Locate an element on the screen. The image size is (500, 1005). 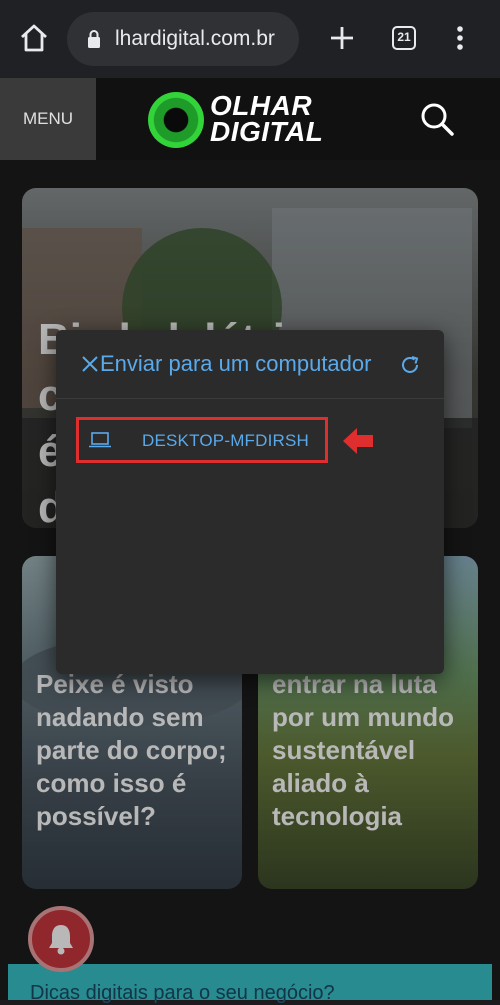
more-options-icon is located at coordinates (460, 38).